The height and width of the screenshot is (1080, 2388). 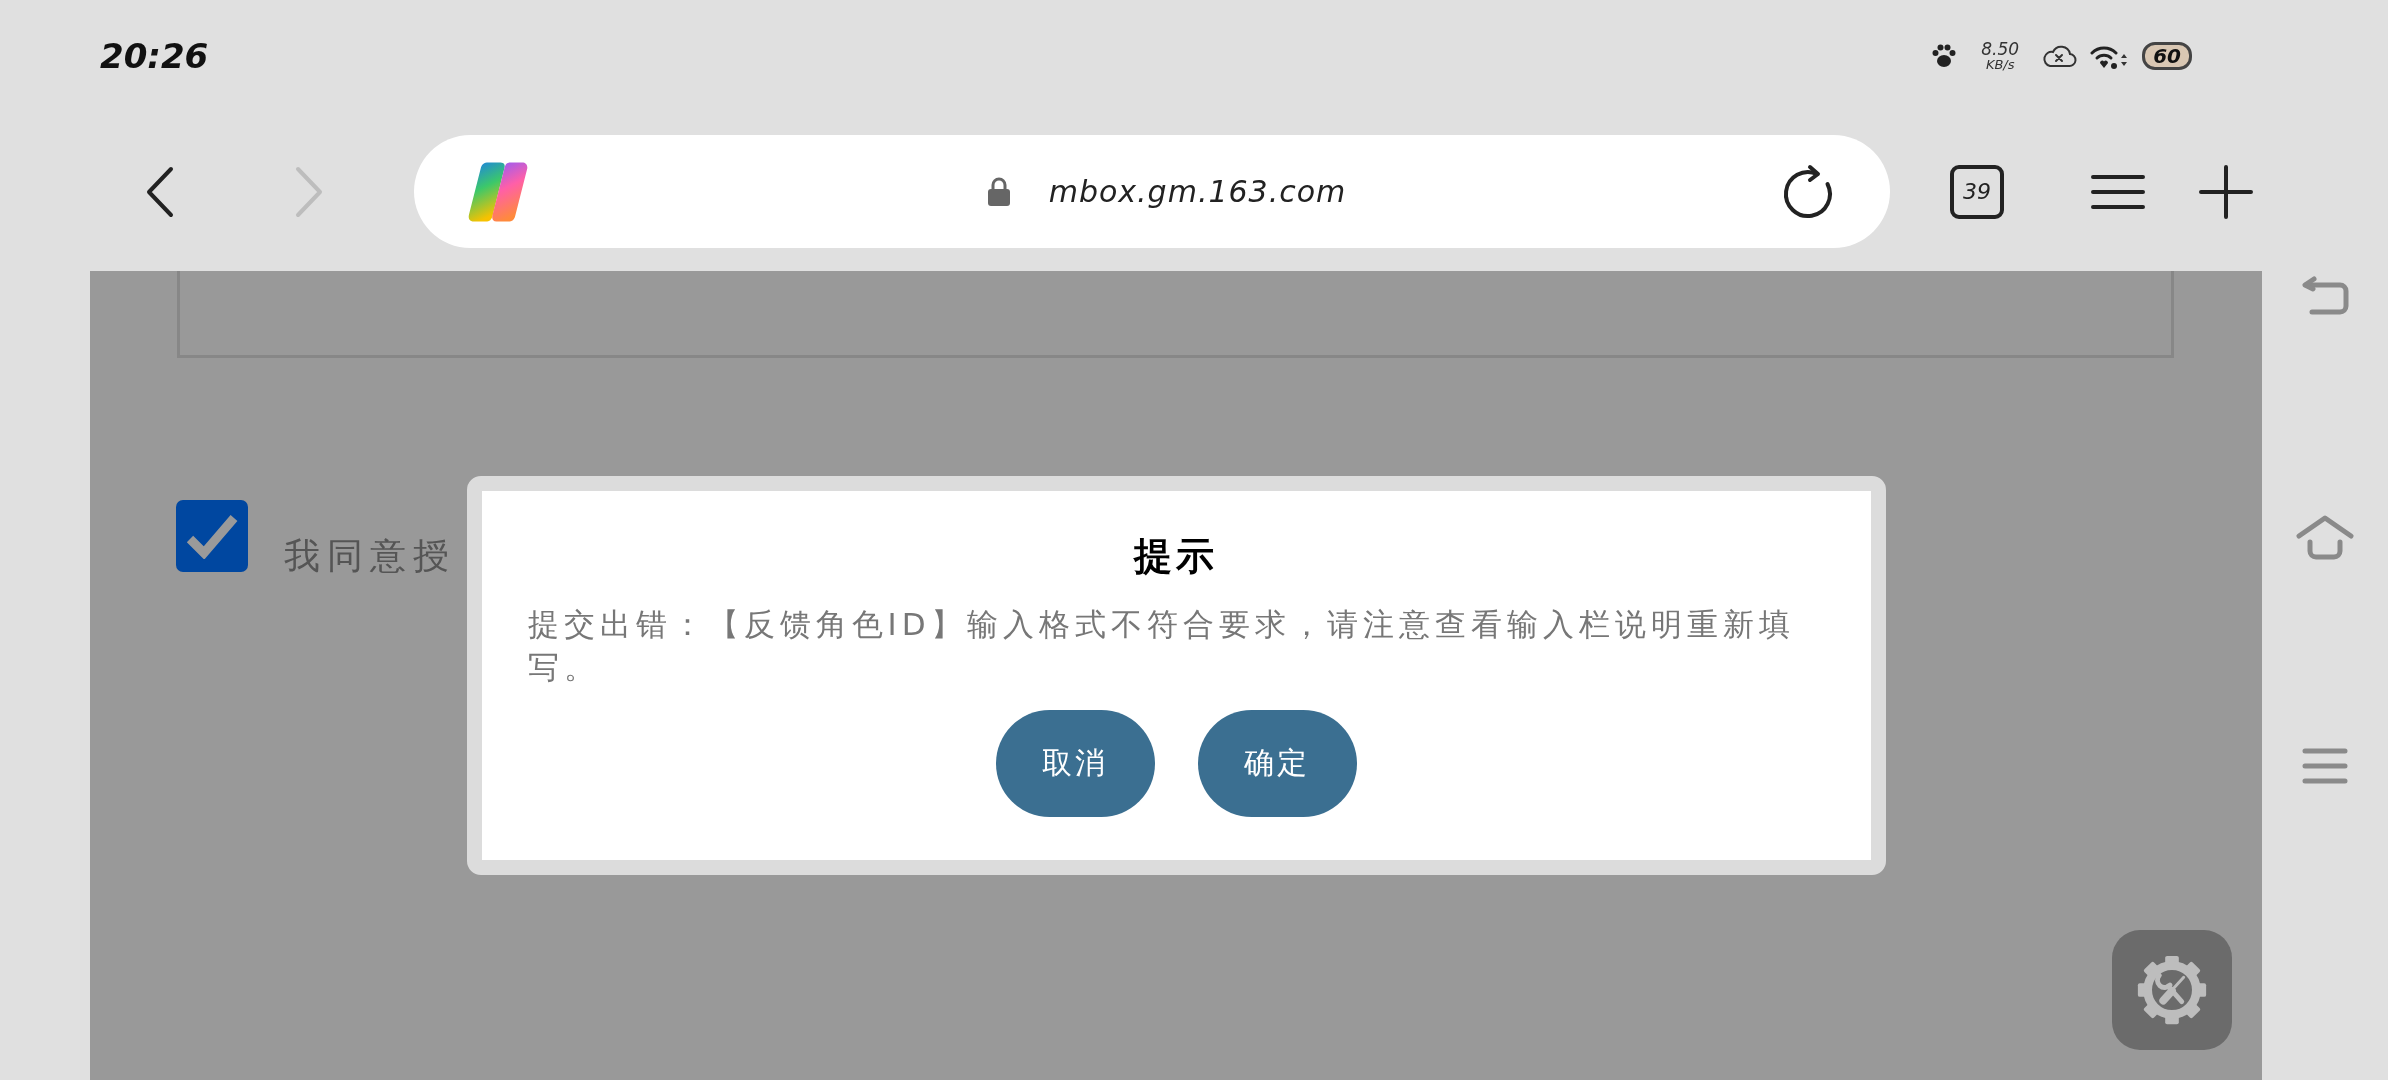 I want to click on url-text: mbox.gm.163.com, so click(x=1197, y=191).